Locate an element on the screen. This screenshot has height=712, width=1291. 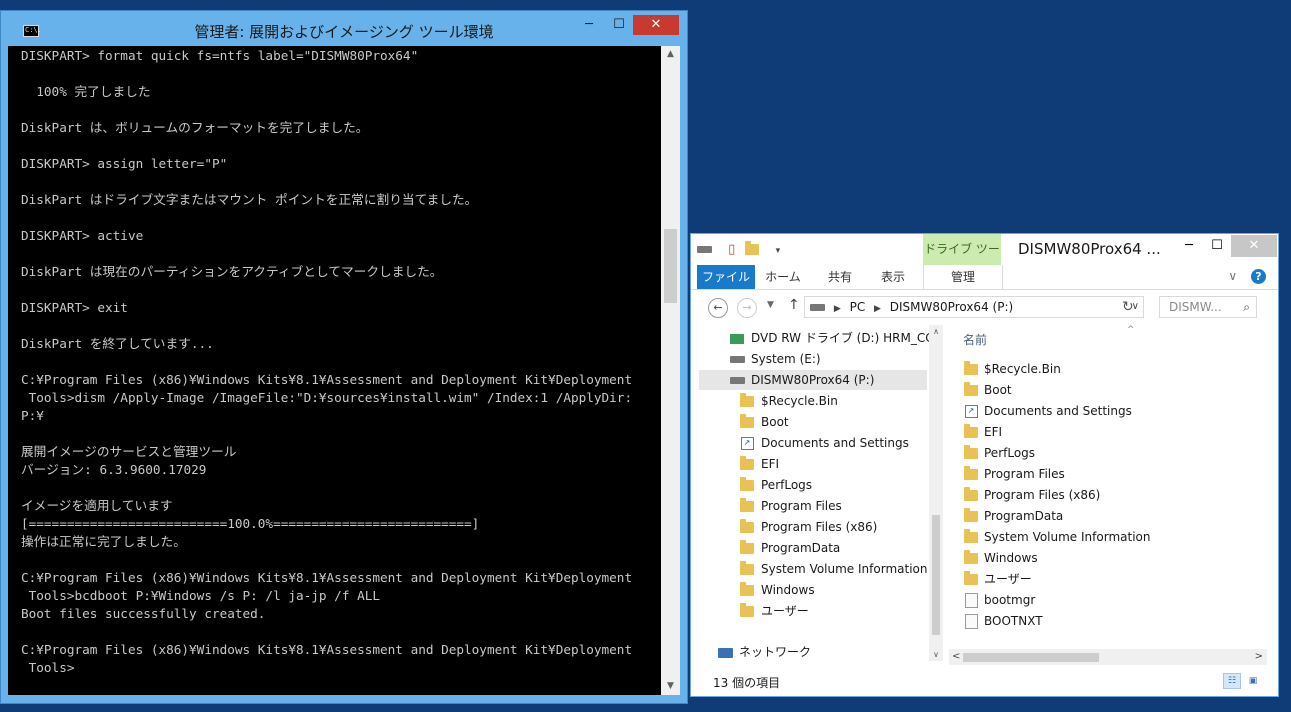
tab-view: 表示 is located at coordinates (893, 277).